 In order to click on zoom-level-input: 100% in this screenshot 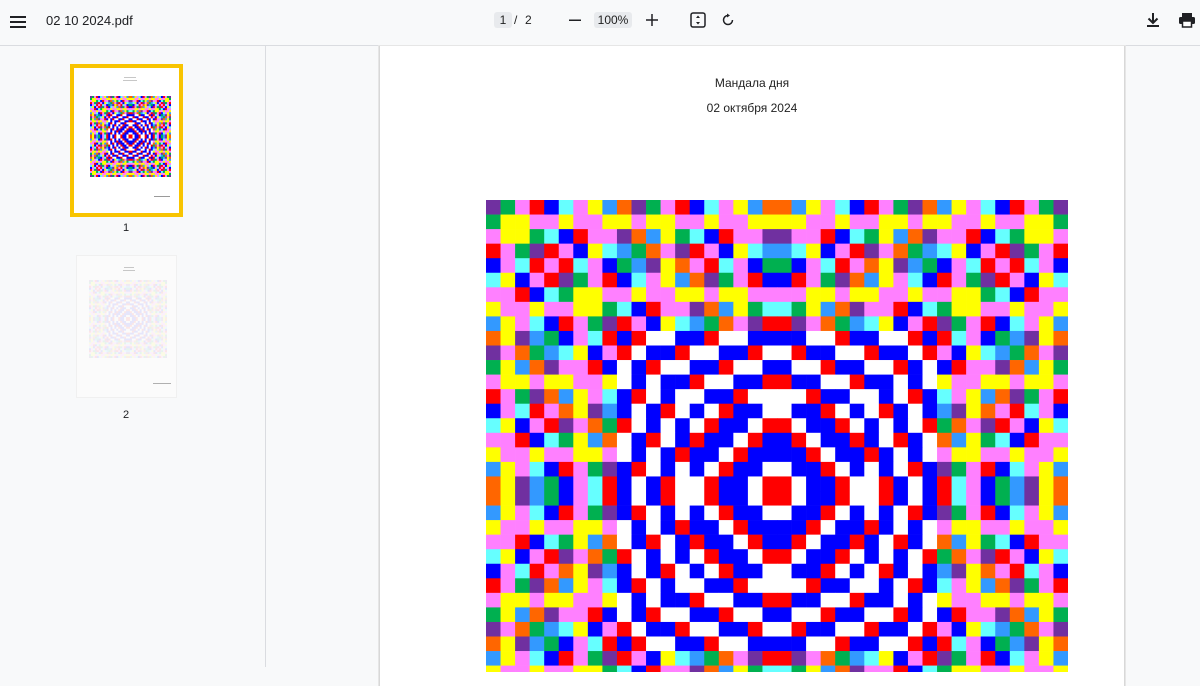, I will do `click(613, 20)`.